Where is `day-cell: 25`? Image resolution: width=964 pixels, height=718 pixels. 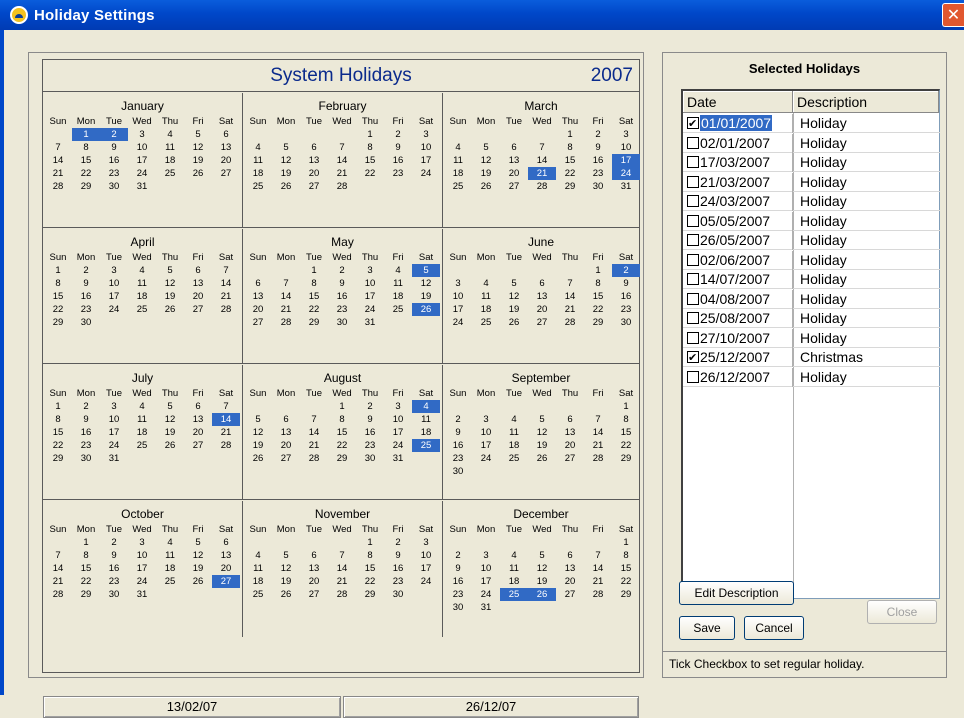
day-cell: 25 is located at coordinates (142, 309).